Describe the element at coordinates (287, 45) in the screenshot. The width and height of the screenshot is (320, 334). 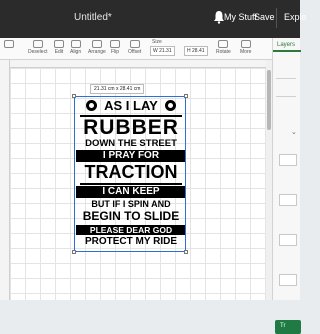
I see `tab-layers: Layers` at that location.